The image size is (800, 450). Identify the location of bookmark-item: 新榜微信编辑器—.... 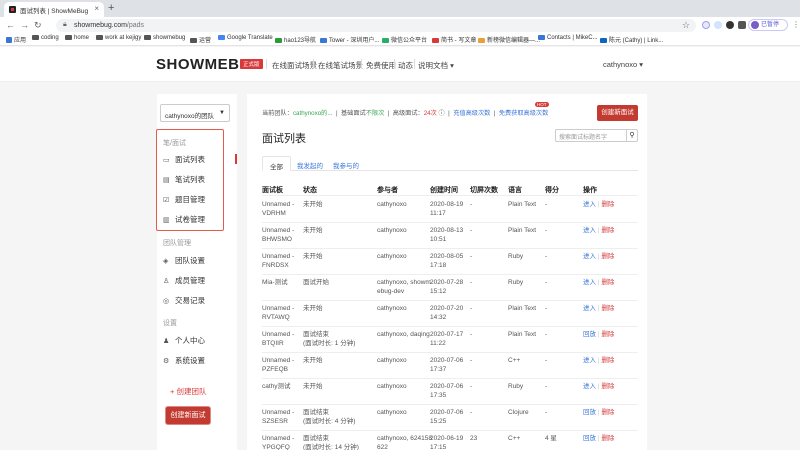
(509, 39).